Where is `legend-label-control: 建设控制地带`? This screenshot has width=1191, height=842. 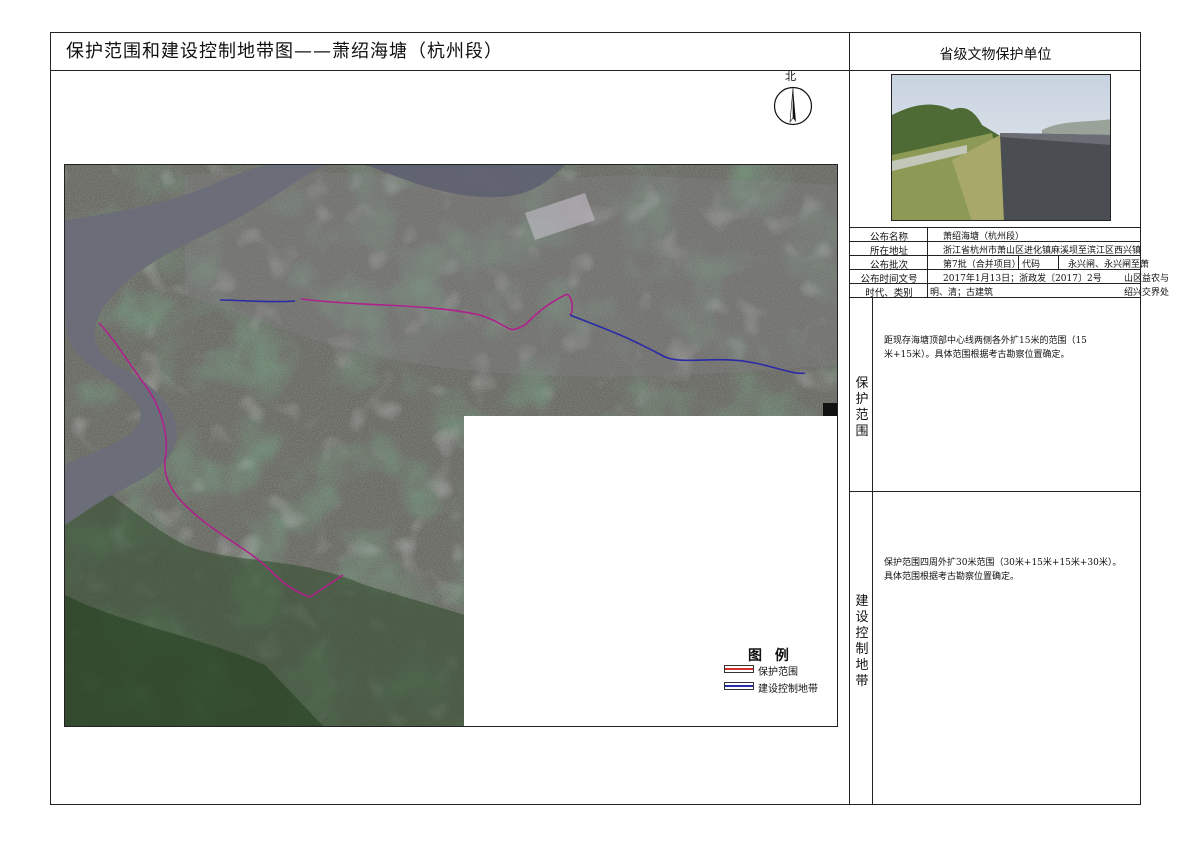 legend-label-control: 建设控制地带 is located at coordinates (788, 689).